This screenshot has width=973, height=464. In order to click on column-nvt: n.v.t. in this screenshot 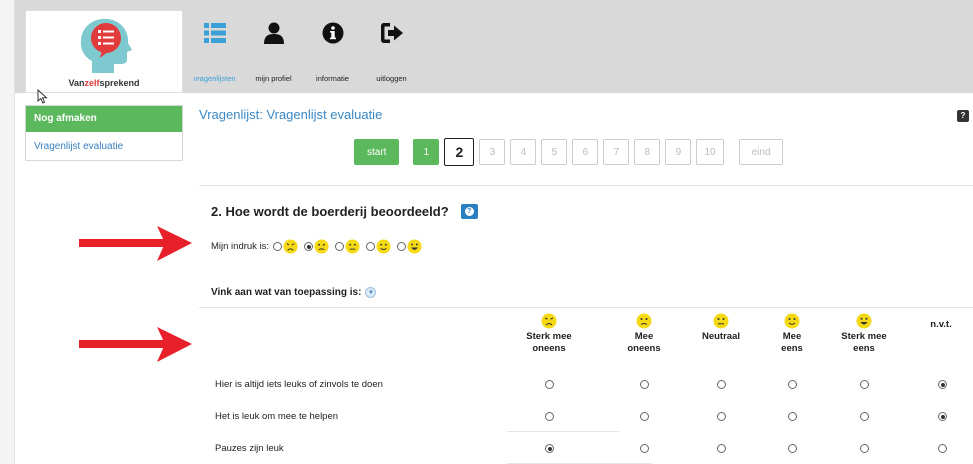, I will do `click(941, 325)`.